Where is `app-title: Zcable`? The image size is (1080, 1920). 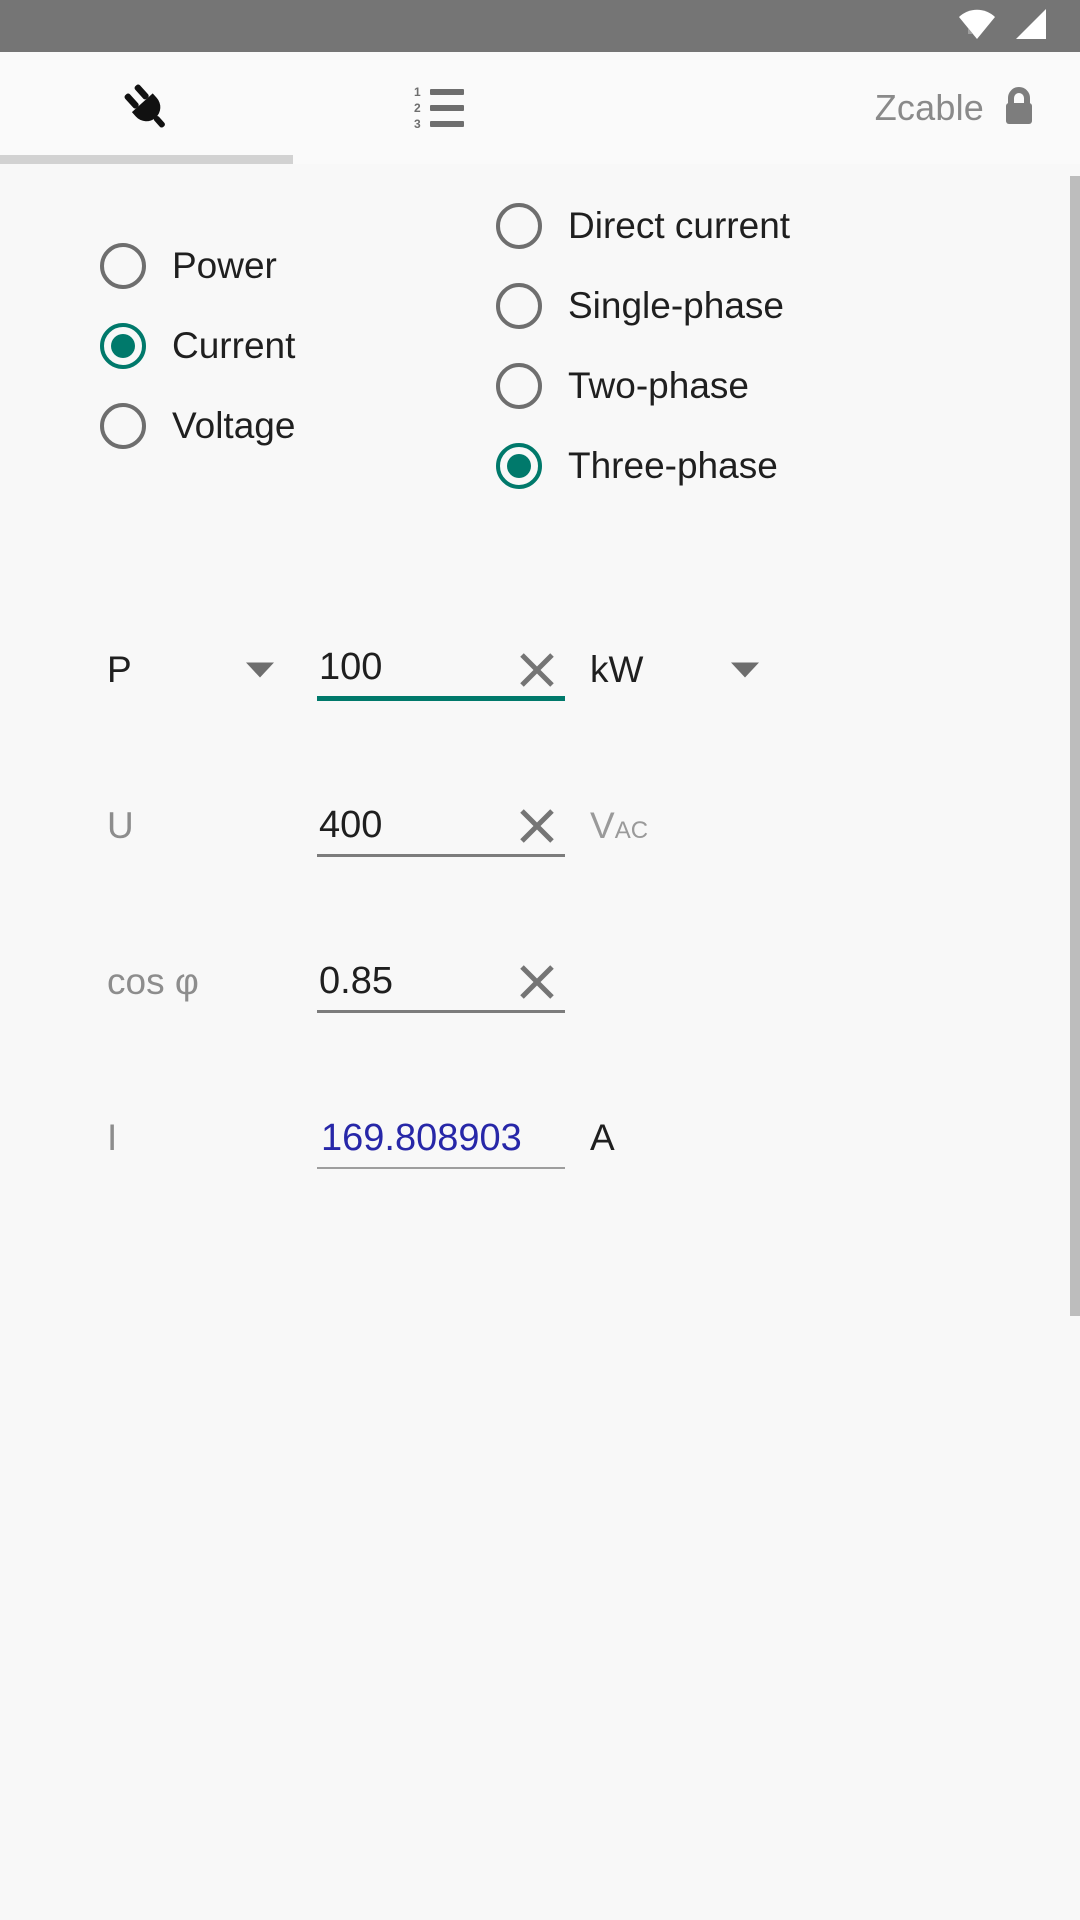 app-title: Zcable is located at coordinates (929, 107).